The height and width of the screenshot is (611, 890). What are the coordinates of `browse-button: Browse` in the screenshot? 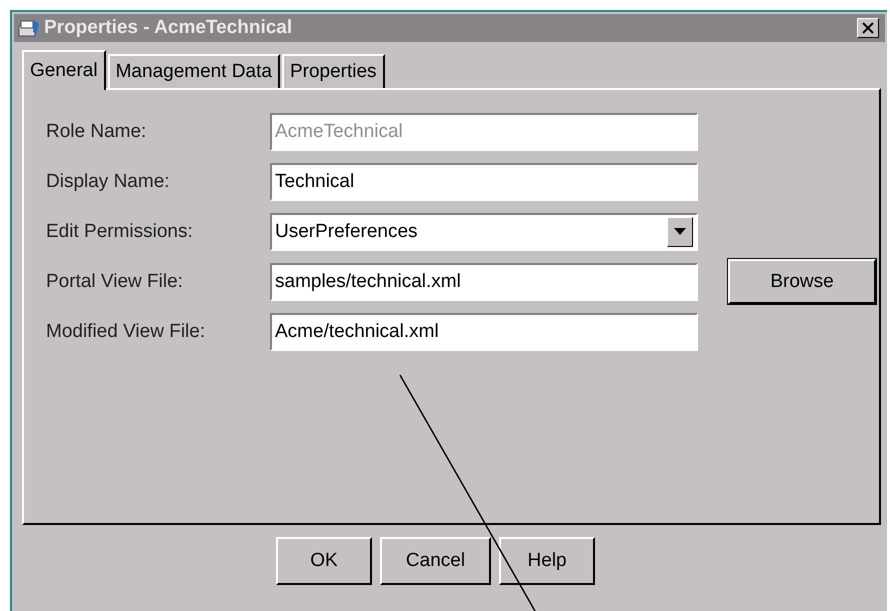 It's located at (802, 281).